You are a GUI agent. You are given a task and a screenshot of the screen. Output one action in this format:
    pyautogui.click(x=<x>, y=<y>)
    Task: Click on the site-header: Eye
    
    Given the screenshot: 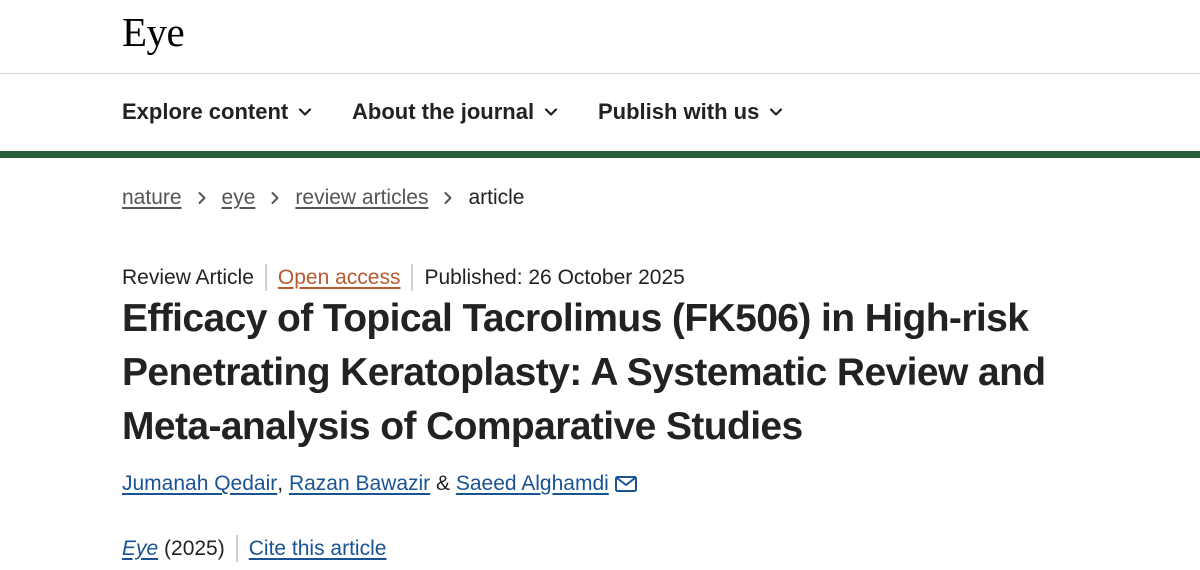 What is the action you would take?
    pyautogui.click(x=600, y=37)
    